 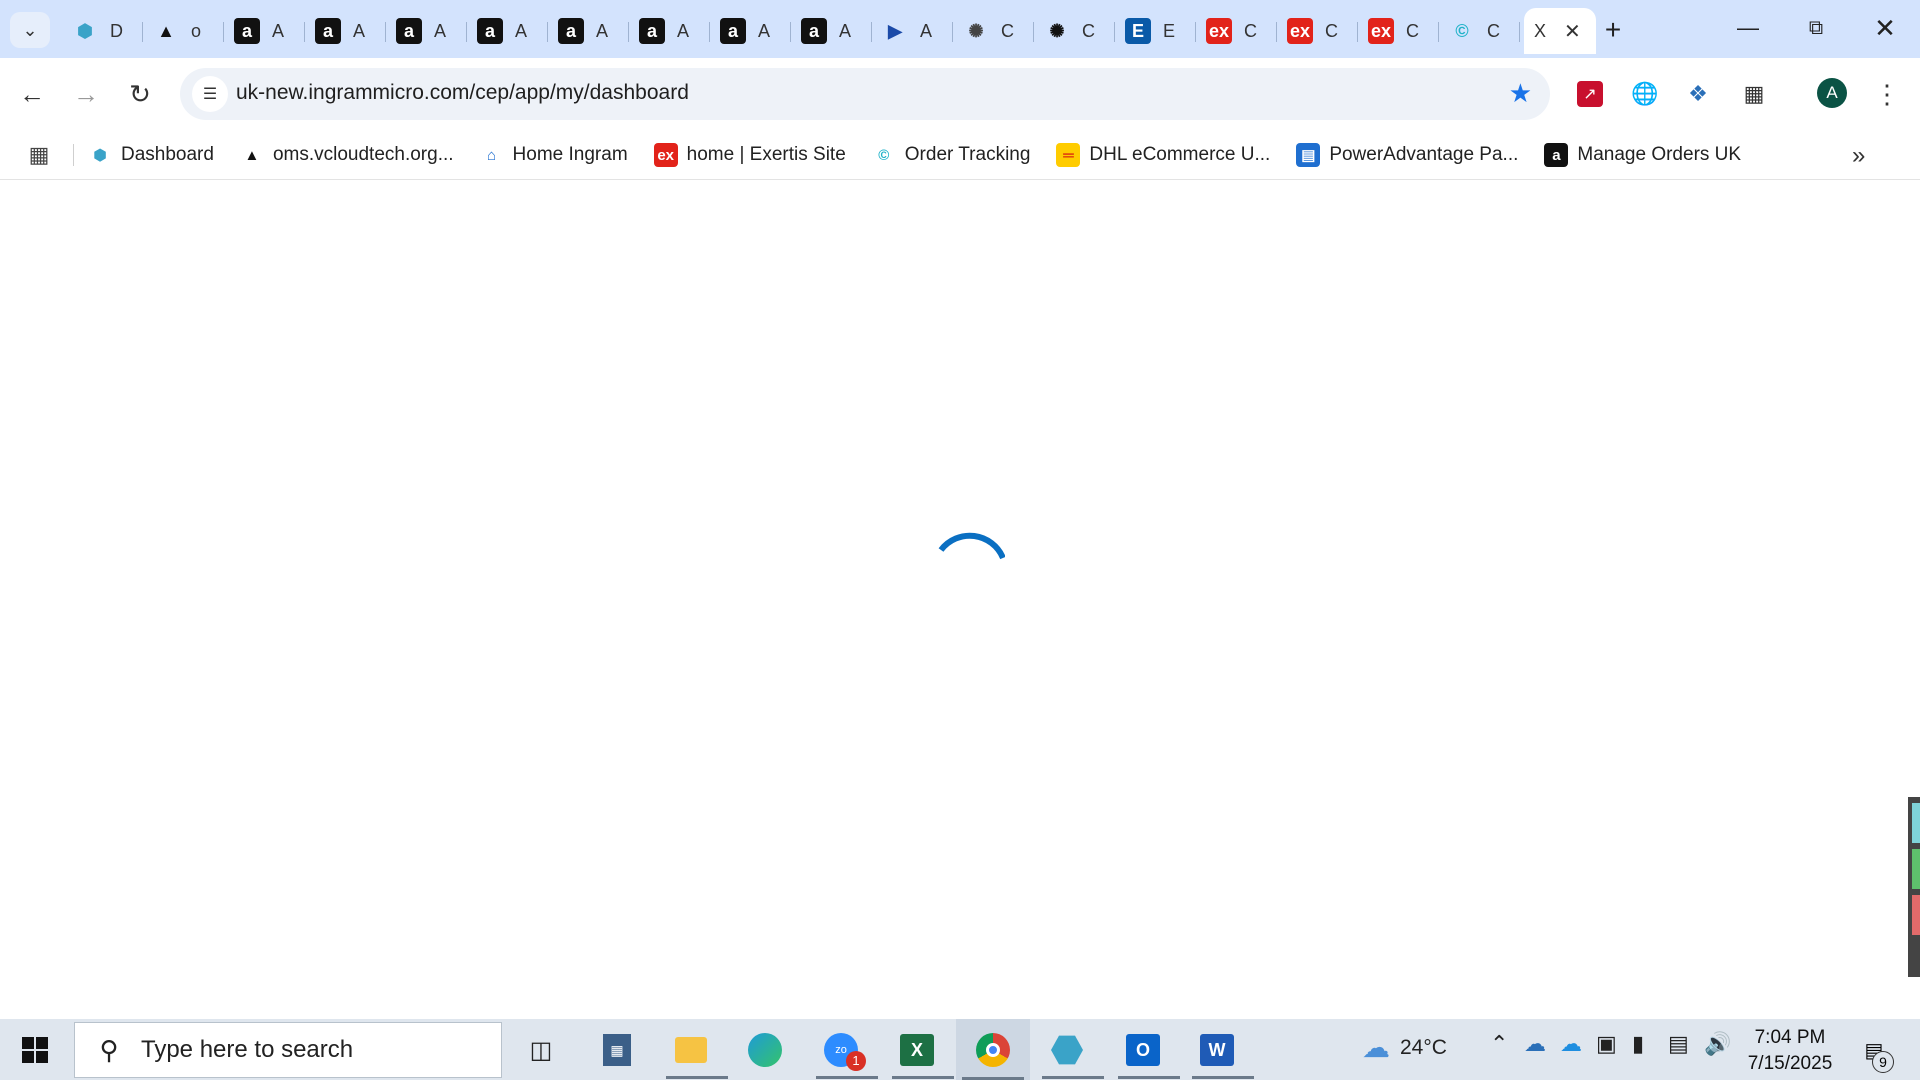 I want to click on arrow-left-icon: ←, so click(x=32, y=93).